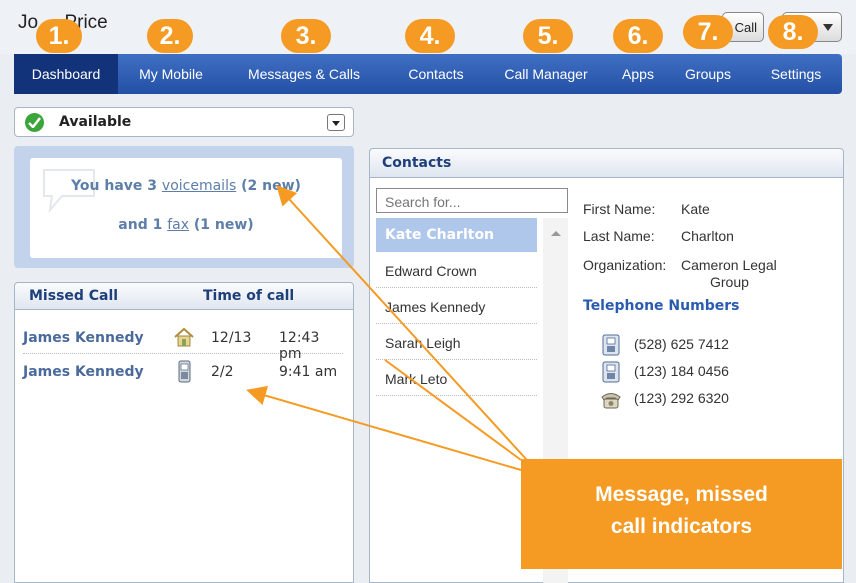 The image size is (856, 583). Describe the element at coordinates (681, 494) in the screenshot. I see `callout-line-1: Message, missed` at that location.